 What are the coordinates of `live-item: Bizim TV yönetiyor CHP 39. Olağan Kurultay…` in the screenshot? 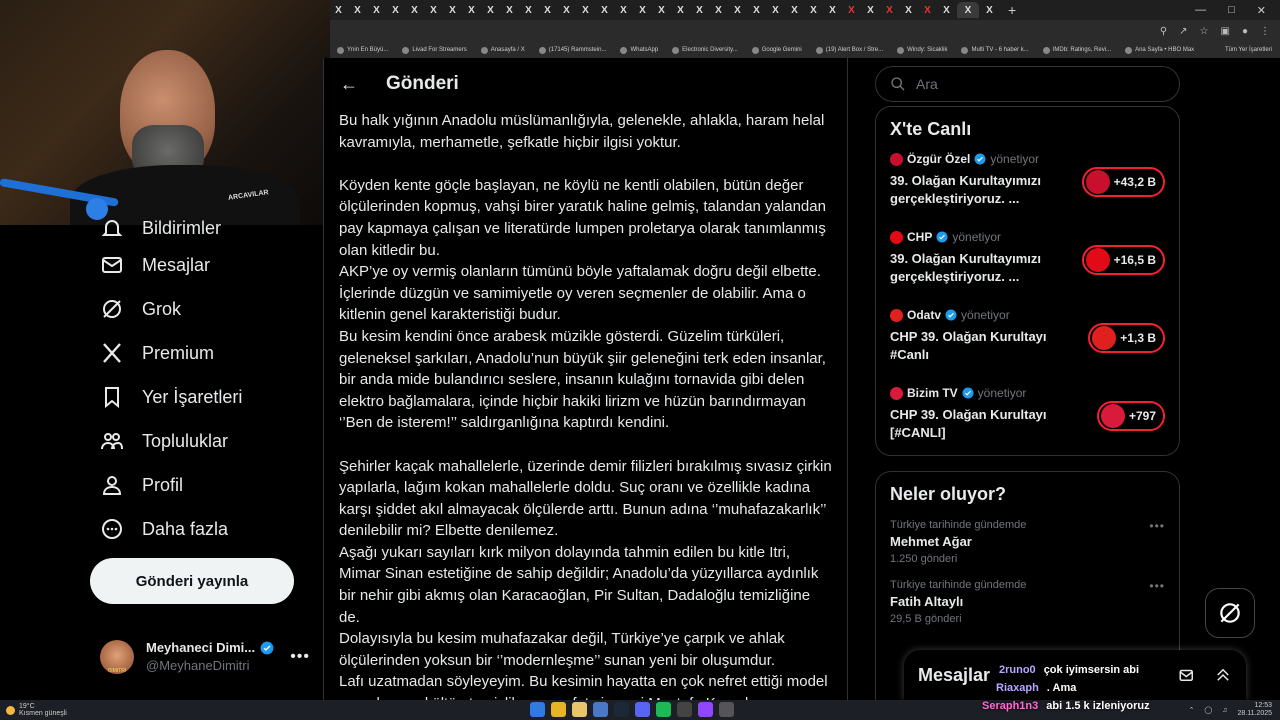 It's located at (1027, 425).